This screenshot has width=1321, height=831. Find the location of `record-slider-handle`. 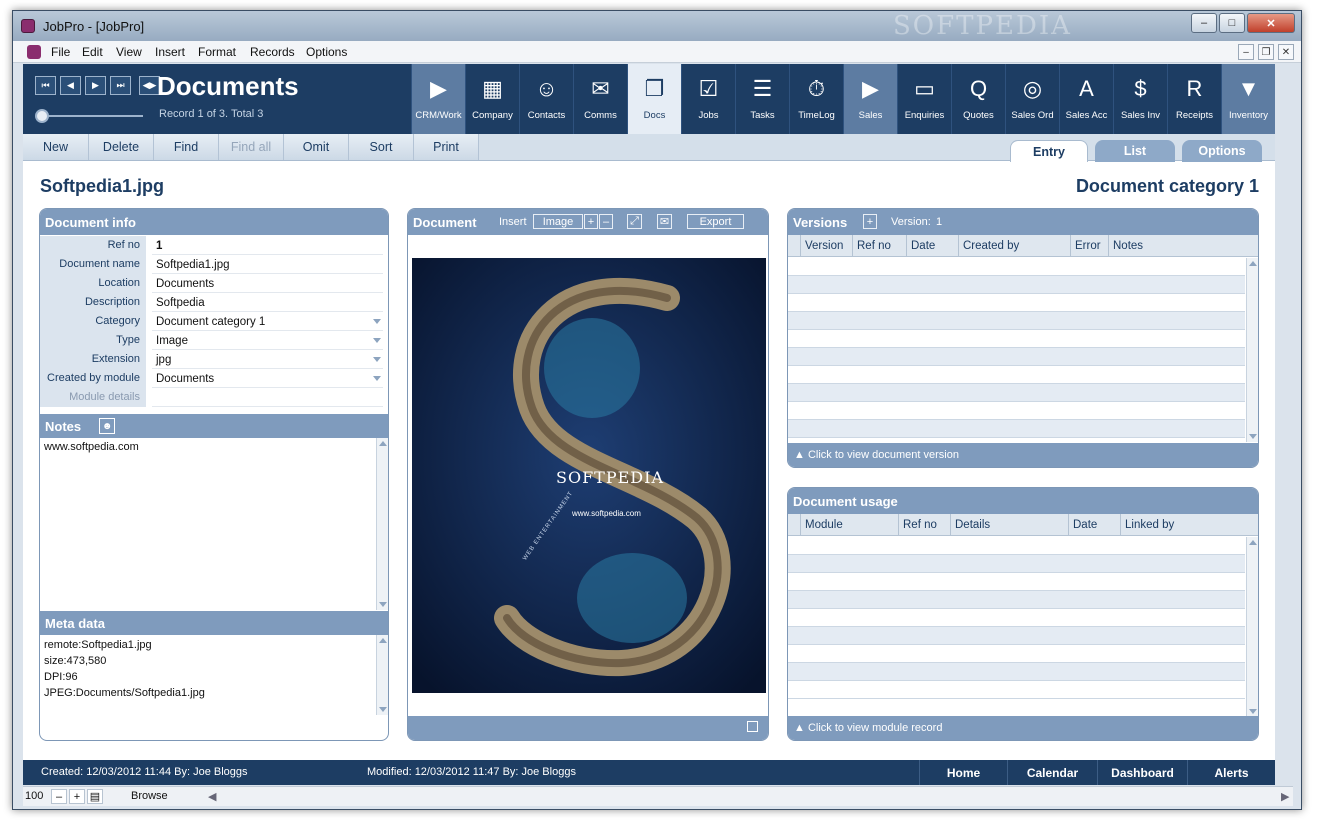

record-slider-handle is located at coordinates (42, 116).